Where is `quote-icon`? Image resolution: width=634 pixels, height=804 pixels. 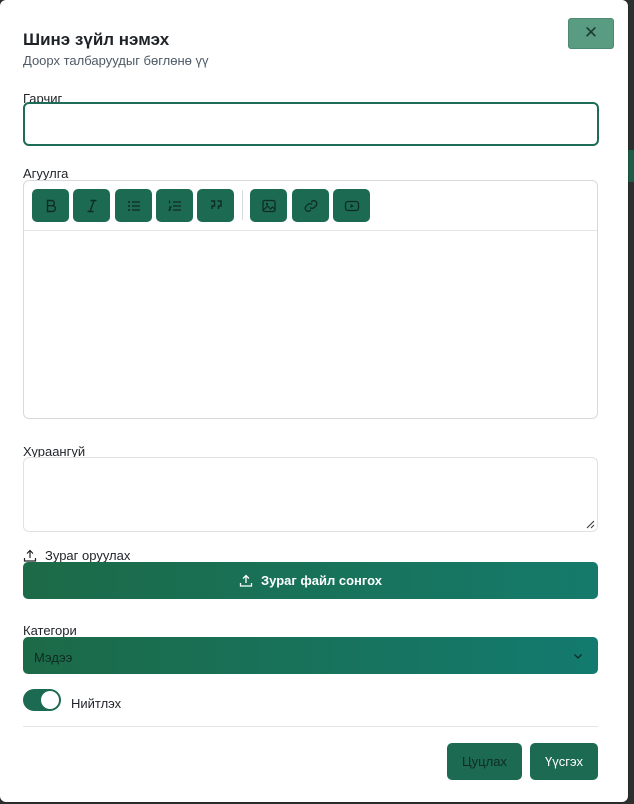
quote-icon is located at coordinates (216, 204).